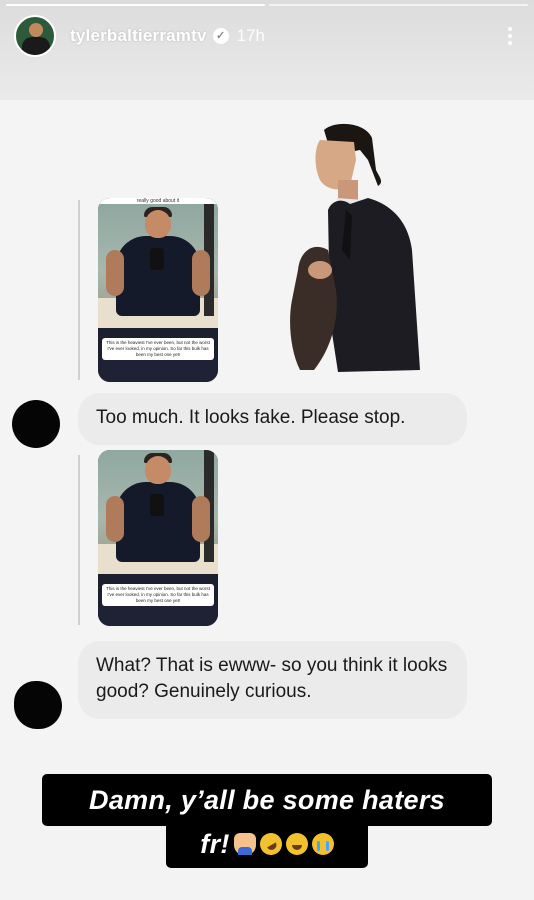 The image size is (534, 900). What do you see at coordinates (510, 36) in the screenshot?
I see `more-vertical-icon` at bounding box center [510, 36].